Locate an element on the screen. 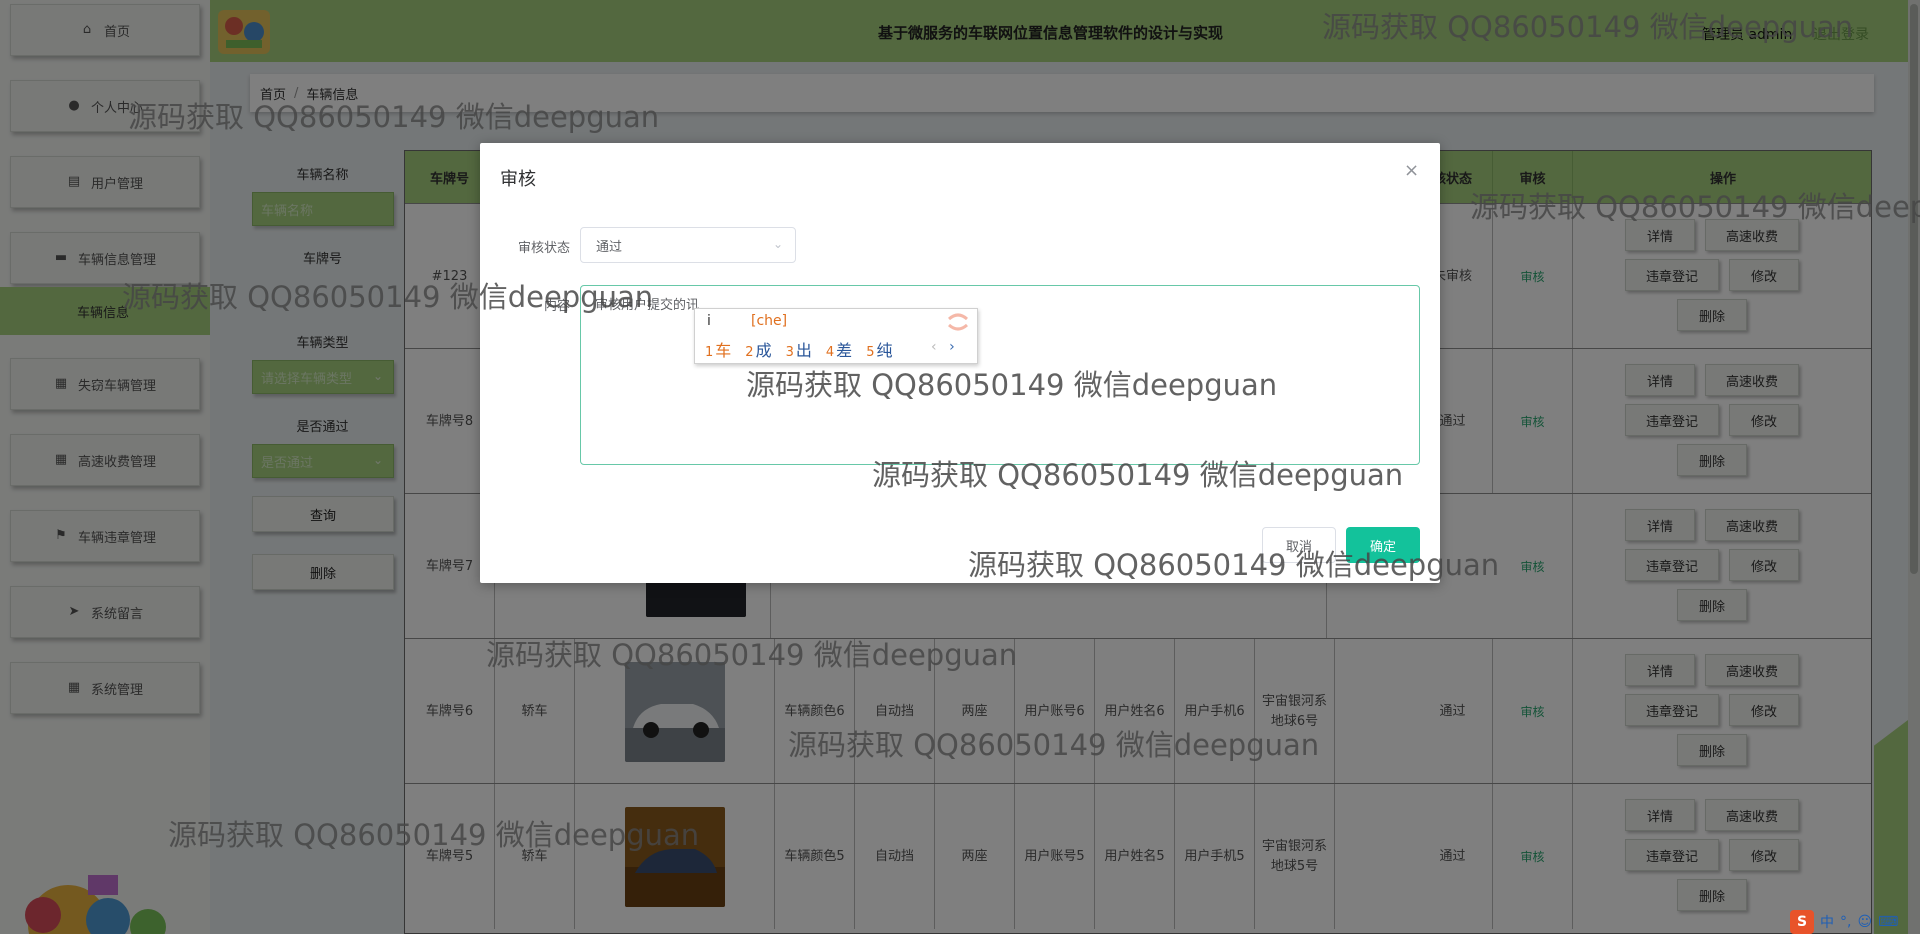  review-status-label: 审核状态 is located at coordinates (543, 248).